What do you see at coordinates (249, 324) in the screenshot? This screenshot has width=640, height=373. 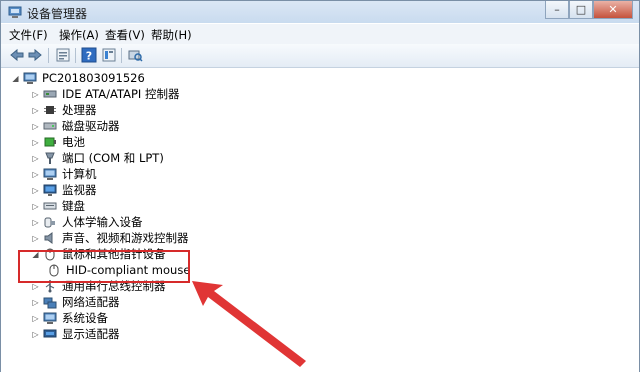 I see `annotation-arrow` at bounding box center [249, 324].